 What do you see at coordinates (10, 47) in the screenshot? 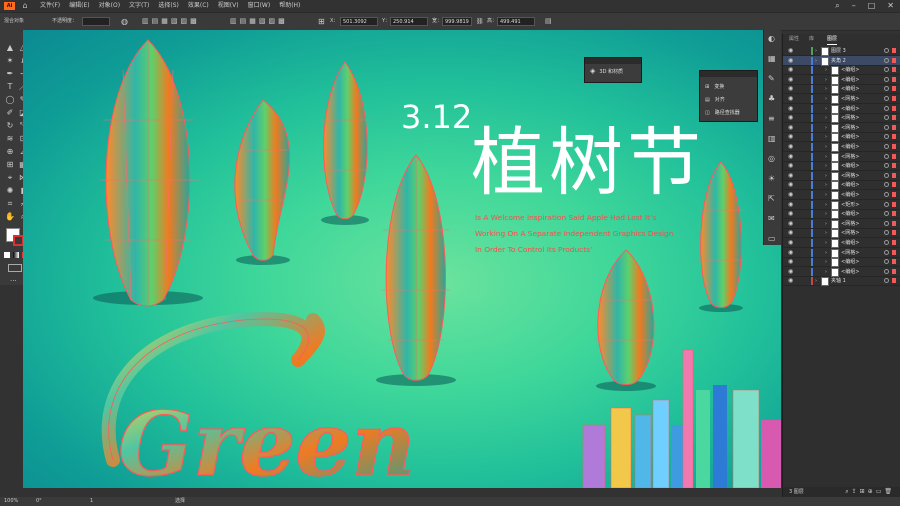
I see `selection-tool-icon: ▲` at bounding box center [10, 47].